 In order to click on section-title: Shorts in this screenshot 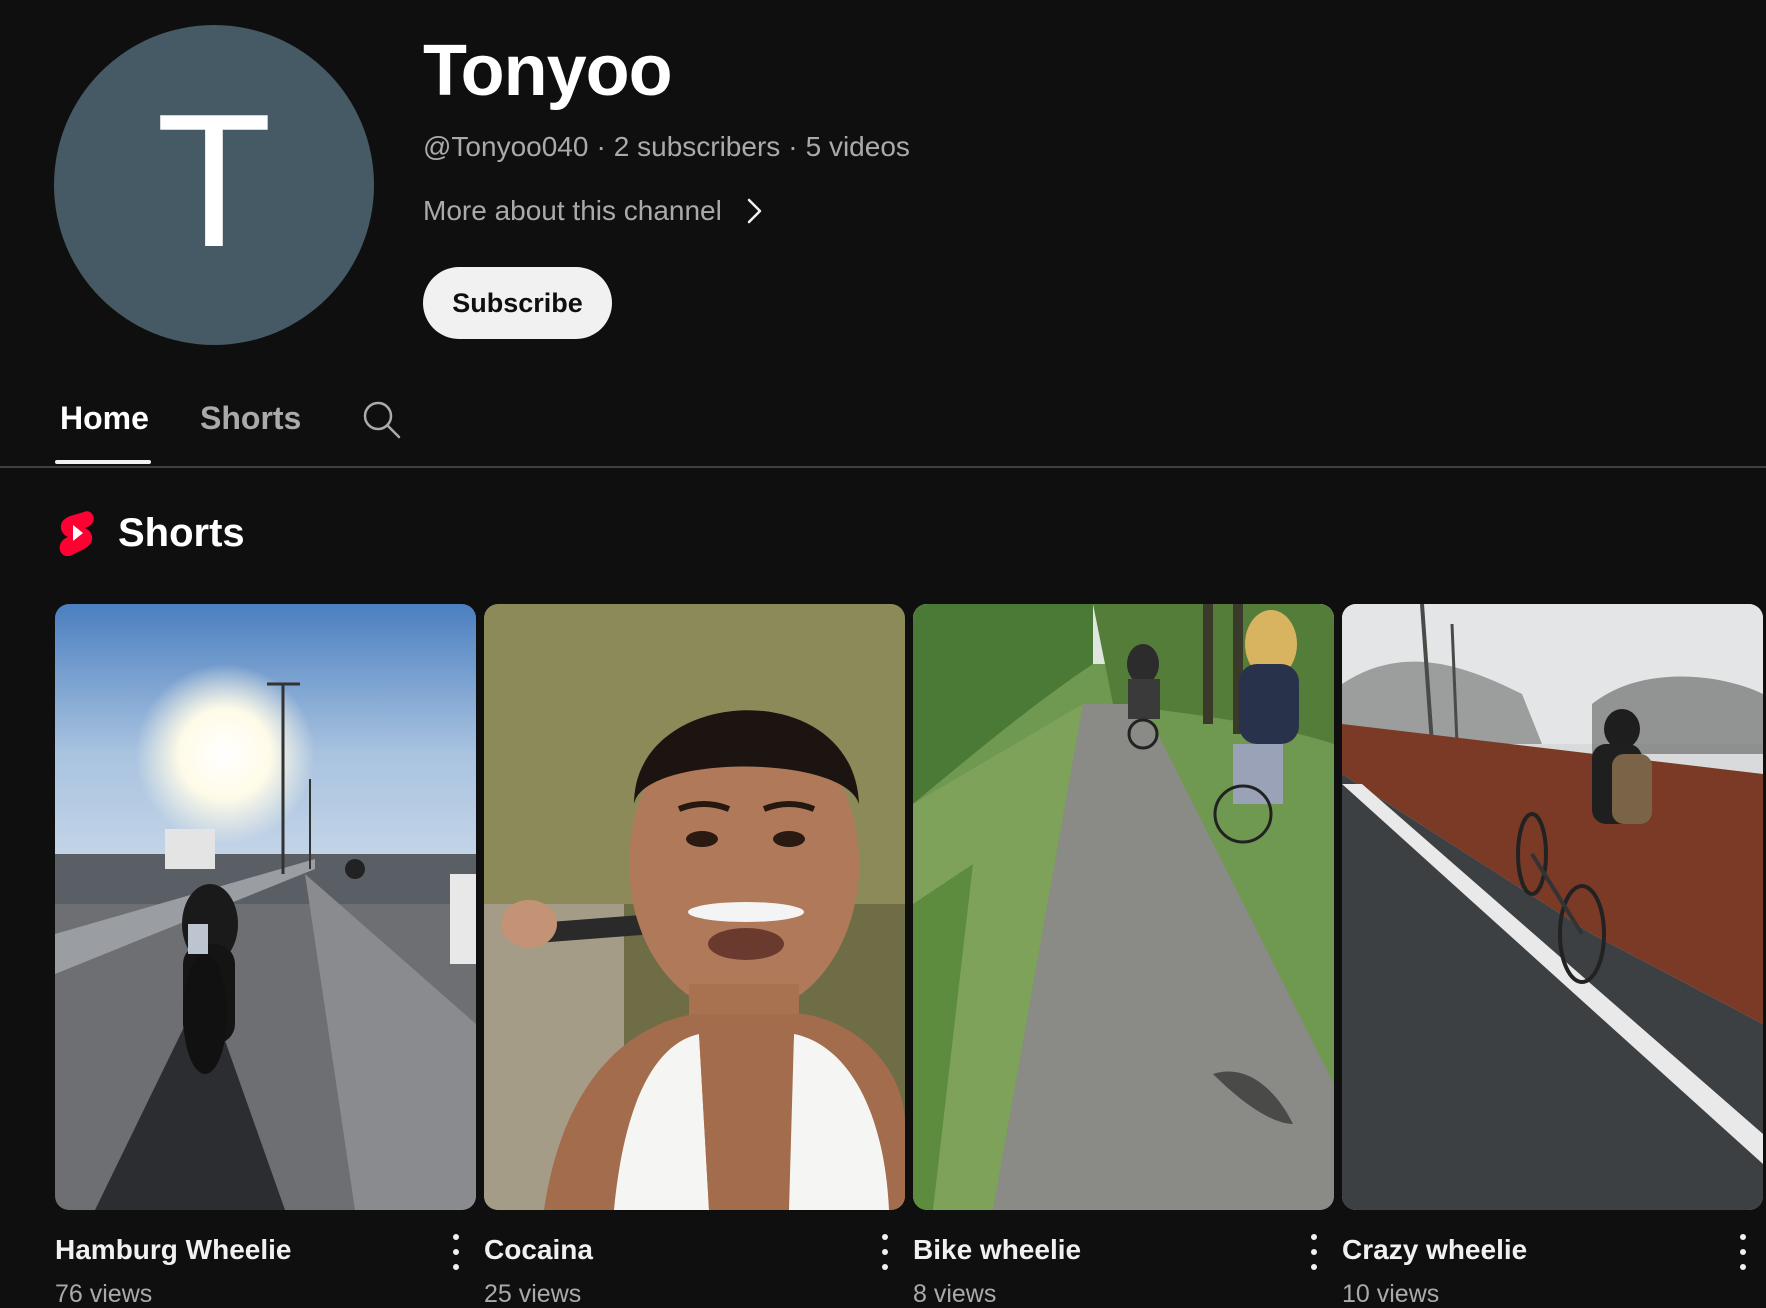, I will do `click(181, 533)`.